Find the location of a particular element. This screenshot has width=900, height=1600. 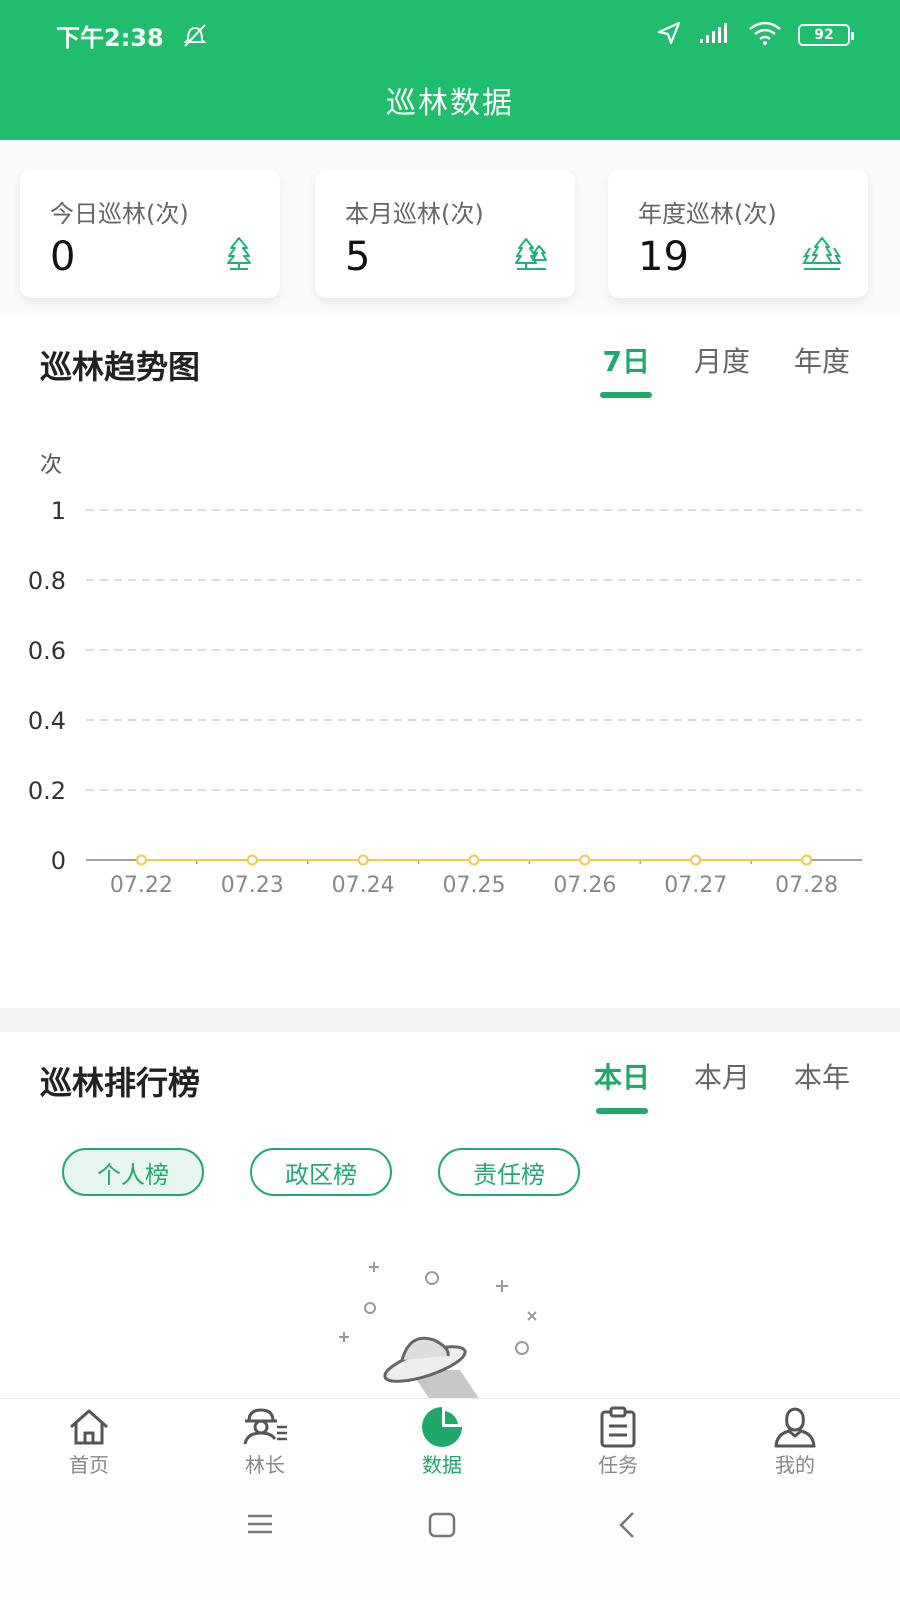

x-tick-label: 07.26 is located at coordinates (584, 885).